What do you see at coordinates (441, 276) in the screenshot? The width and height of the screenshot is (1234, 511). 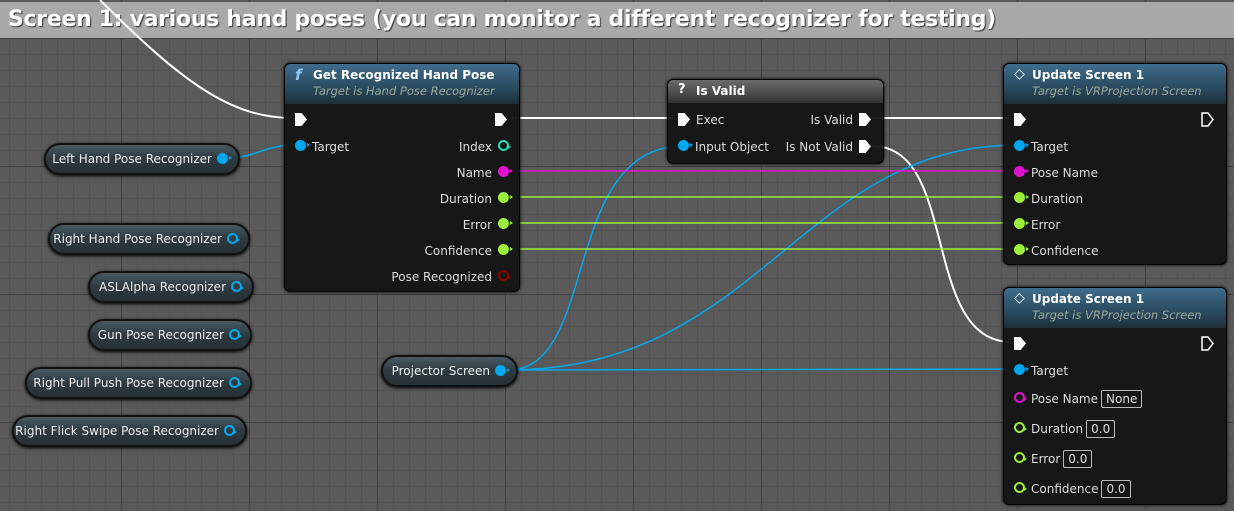 I see `pin-label: Pose Recognized` at bounding box center [441, 276].